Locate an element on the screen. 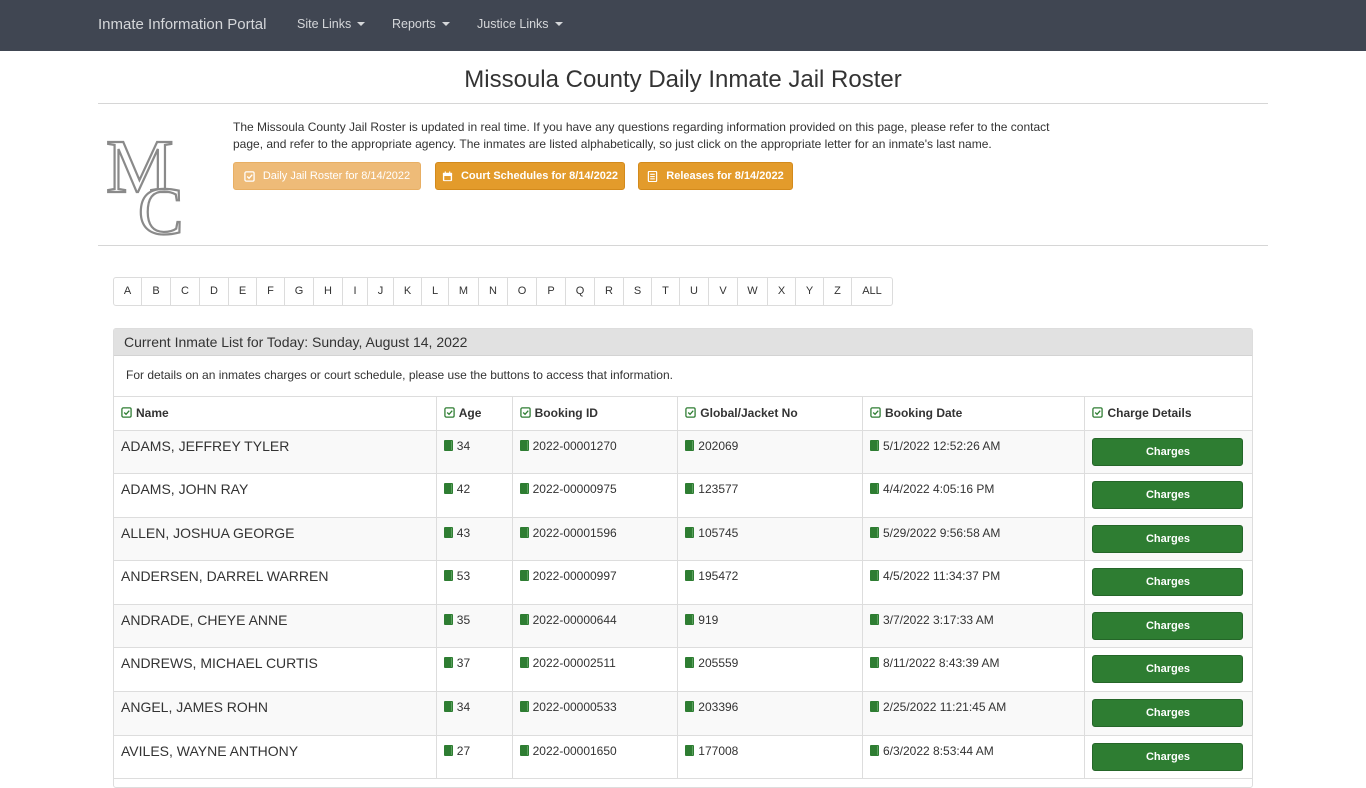 The width and height of the screenshot is (1366, 788). inmate-name: ANDREWS, MICHAEL CURTIS is located at coordinates (275, 670).